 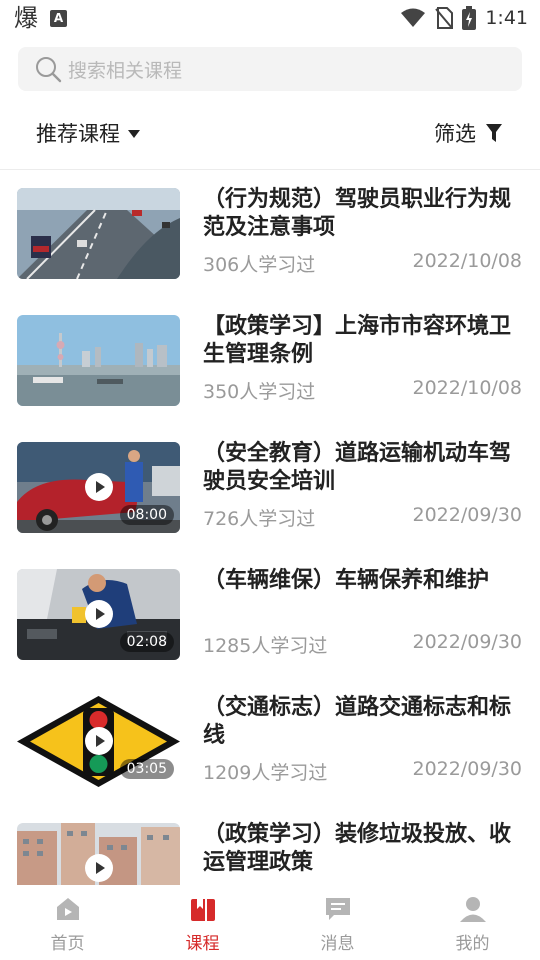 I want to click on filter-button: 筛选, so click(x=468, y=133).